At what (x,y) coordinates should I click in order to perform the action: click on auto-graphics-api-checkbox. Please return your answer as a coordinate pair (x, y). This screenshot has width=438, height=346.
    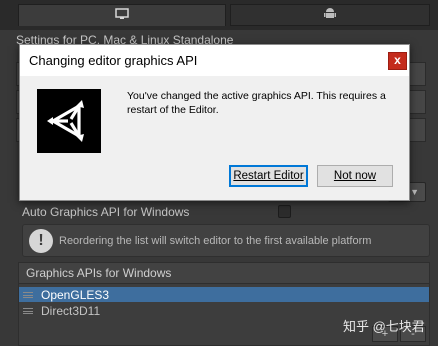
    Looking at the image, I should click on (284, 211).